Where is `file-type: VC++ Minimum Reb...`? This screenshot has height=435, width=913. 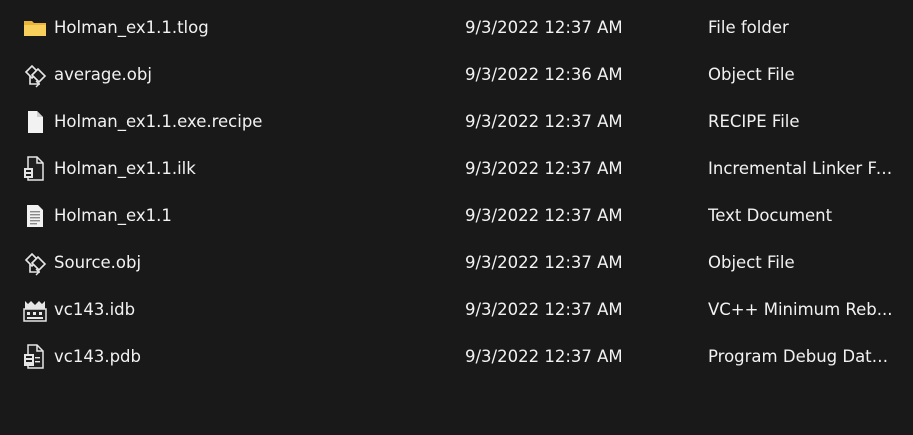 file-type: VC++ Minimum Reb... is located at coordinates (800, 309).